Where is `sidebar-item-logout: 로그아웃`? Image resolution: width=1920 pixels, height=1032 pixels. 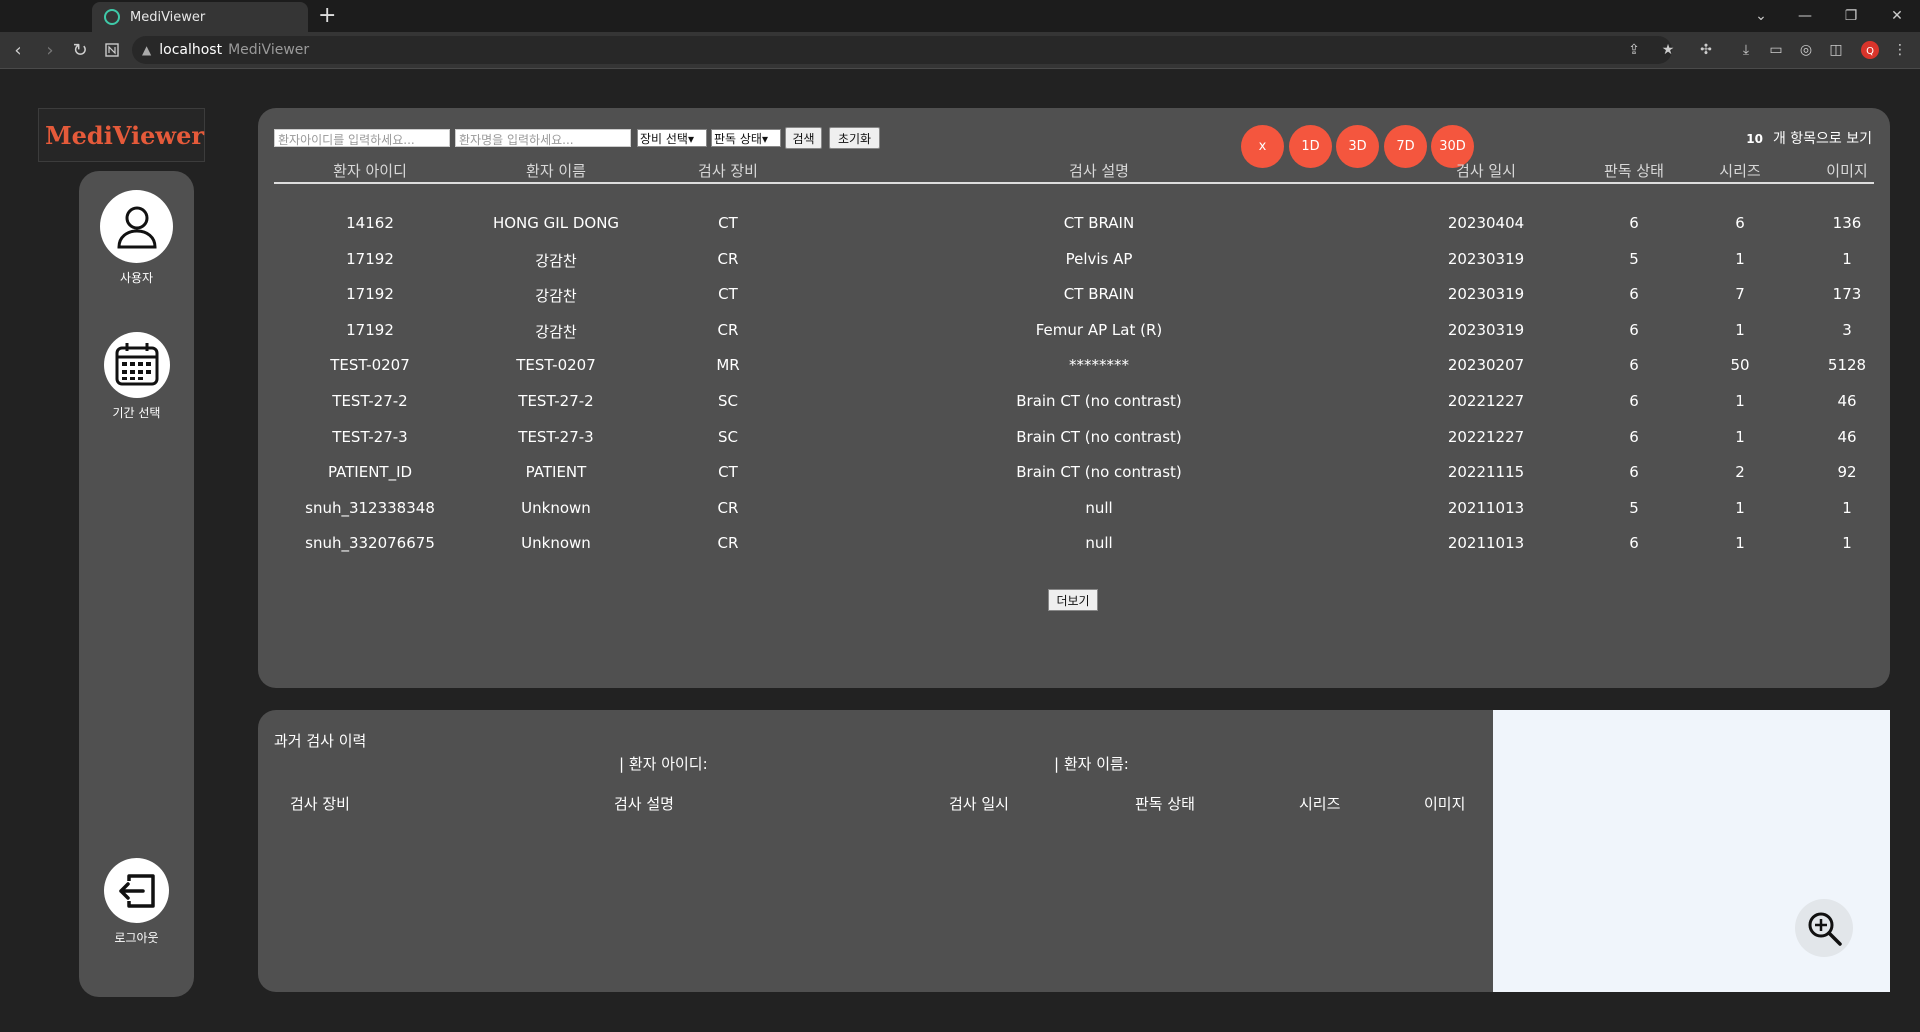 sidebar-item-logout: 로그아웃 is located at coordinates (136, 902).